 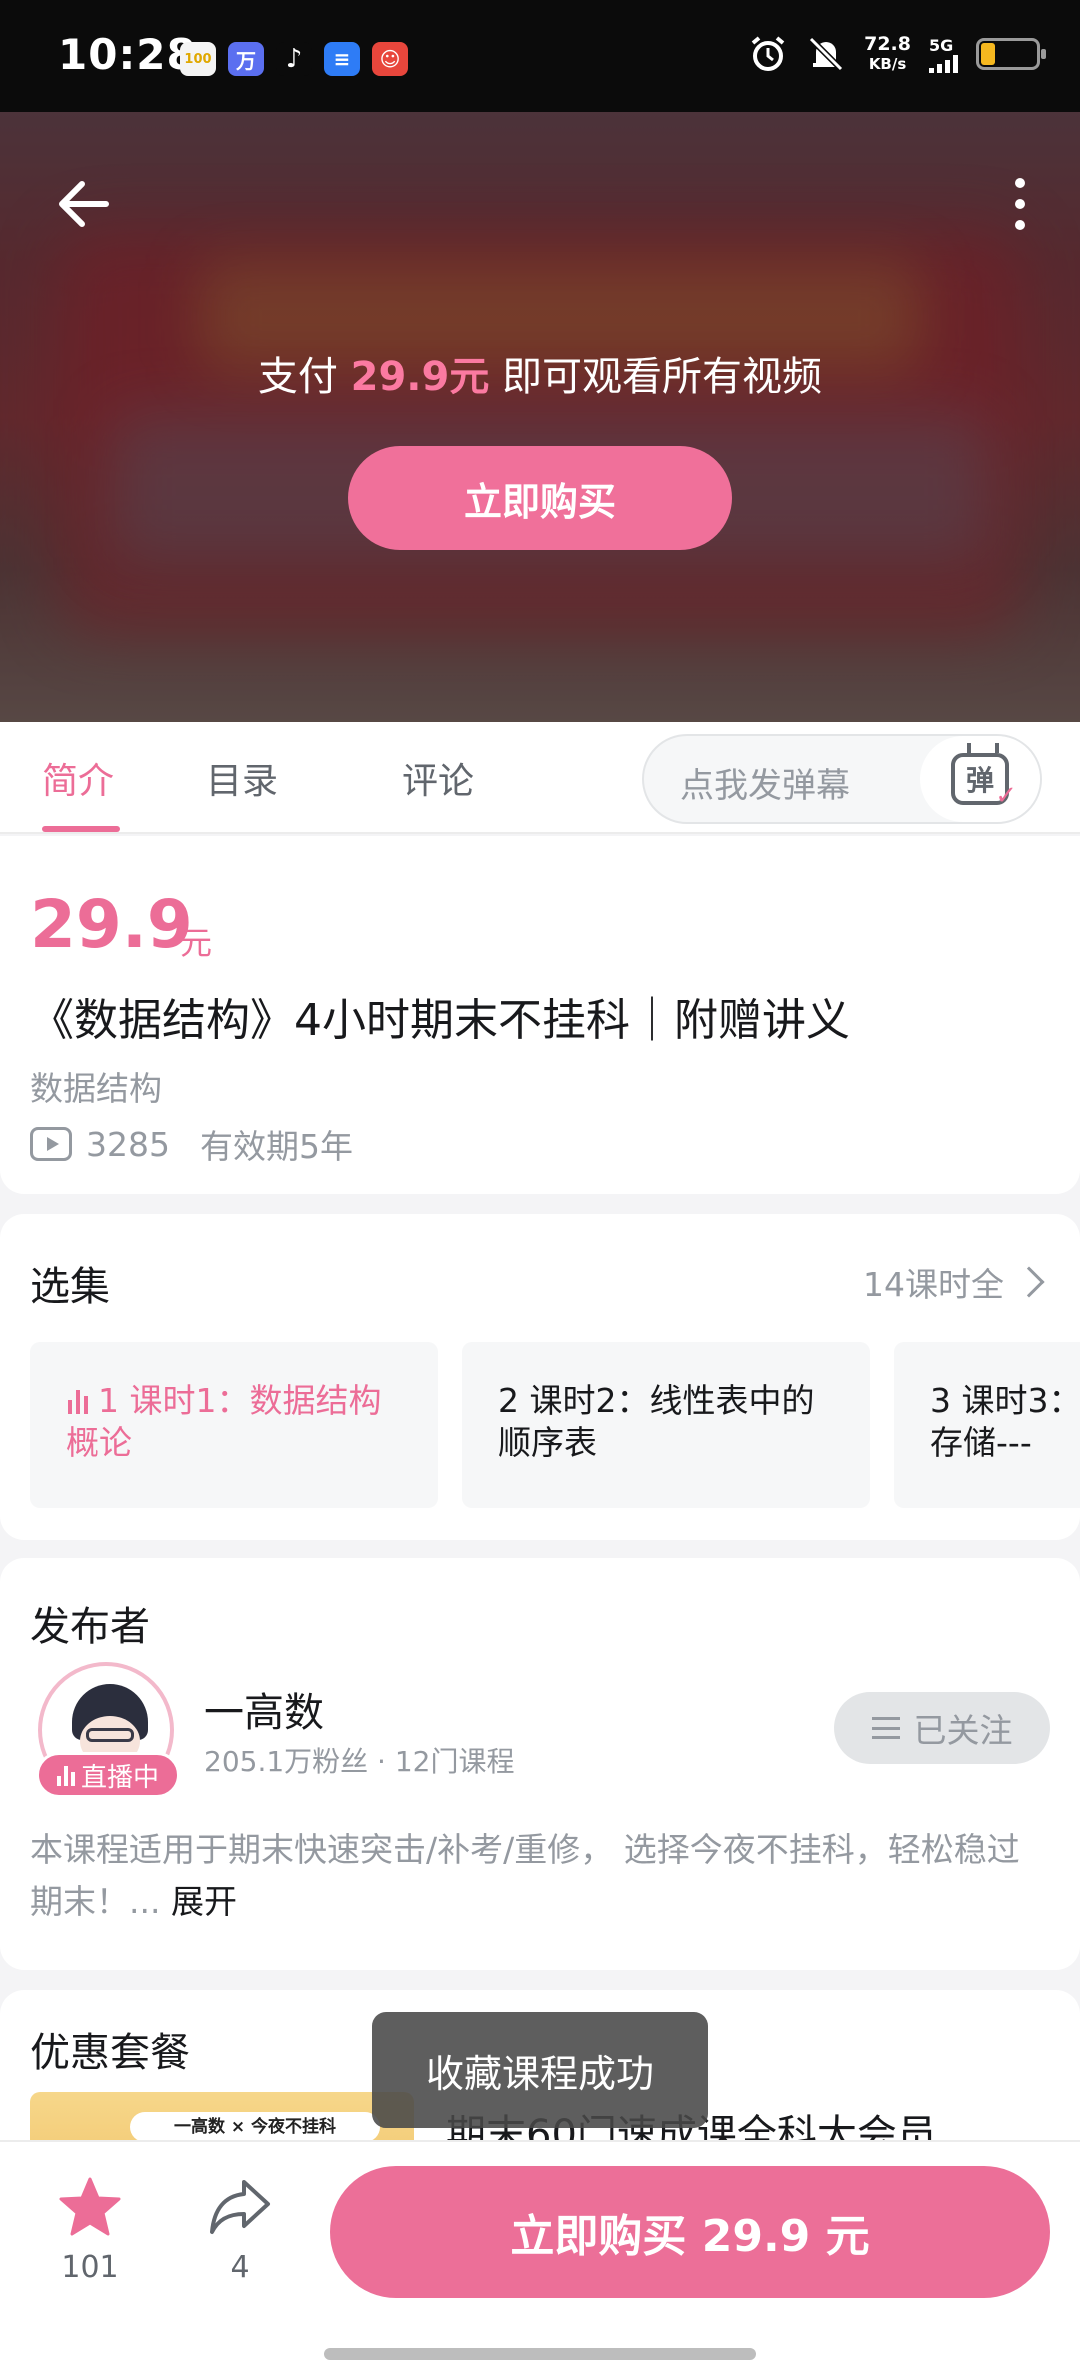 I want to click on signal-icon: 5G, so click(x=943, y=54).